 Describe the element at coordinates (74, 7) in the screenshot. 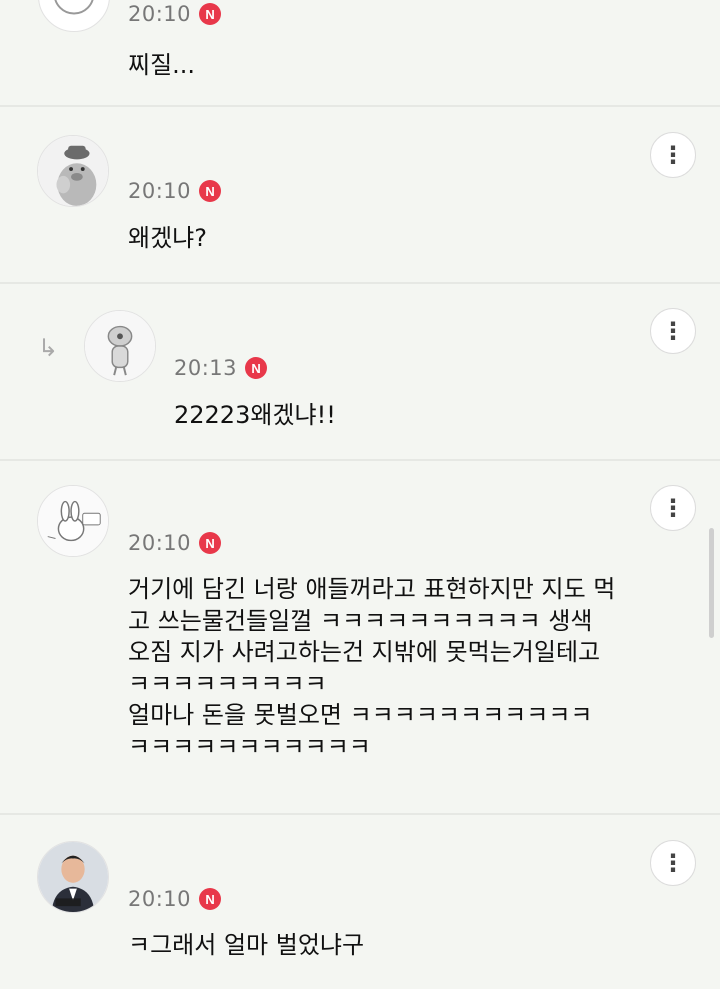

I see `avatar-dog-sketch-icon` at that location.